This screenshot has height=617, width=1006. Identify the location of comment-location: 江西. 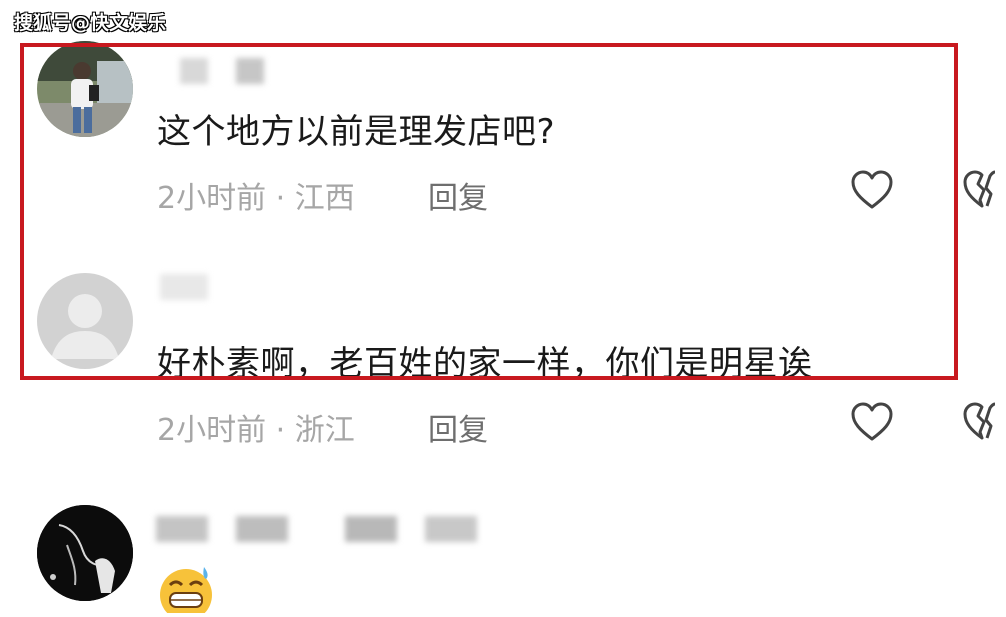
(324, 198).